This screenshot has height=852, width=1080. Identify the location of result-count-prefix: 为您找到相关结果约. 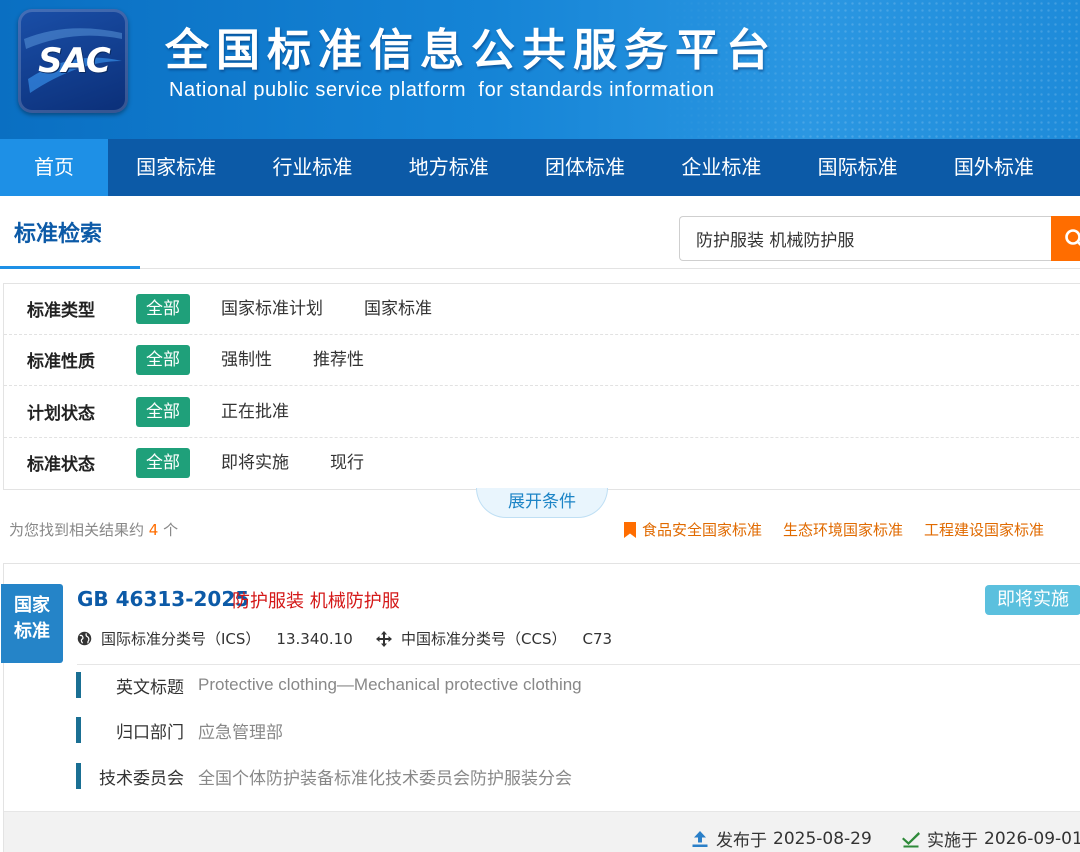
(77, 530).